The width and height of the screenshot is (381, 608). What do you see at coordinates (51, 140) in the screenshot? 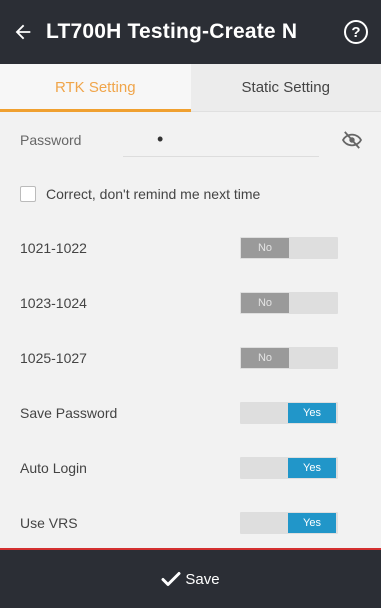
I see `password-label: Password` at bounding box center [51, 140].